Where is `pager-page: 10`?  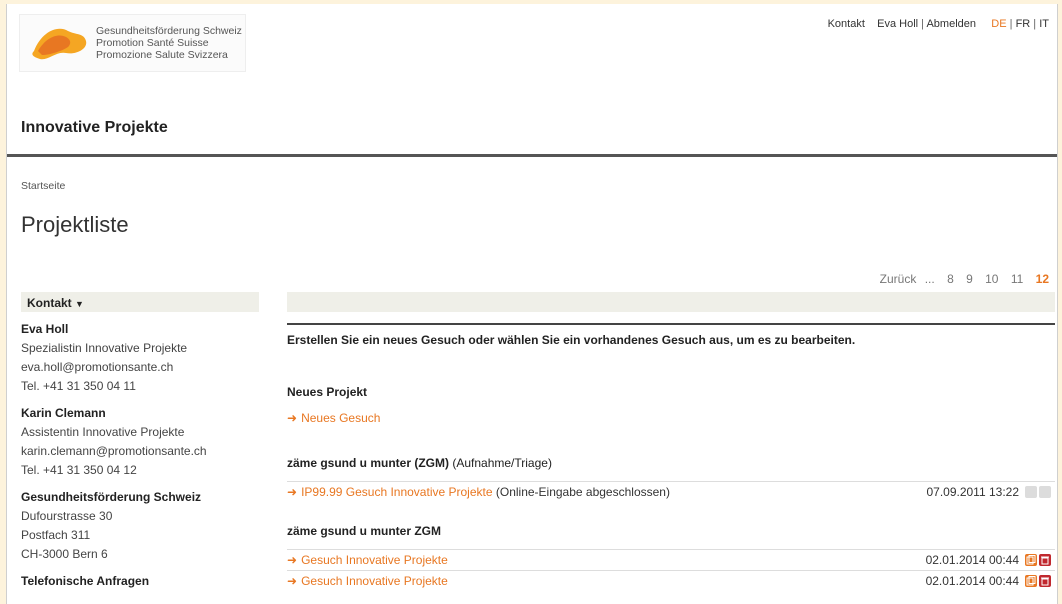
pager-page: 10 is located at coordinates (991, 279).